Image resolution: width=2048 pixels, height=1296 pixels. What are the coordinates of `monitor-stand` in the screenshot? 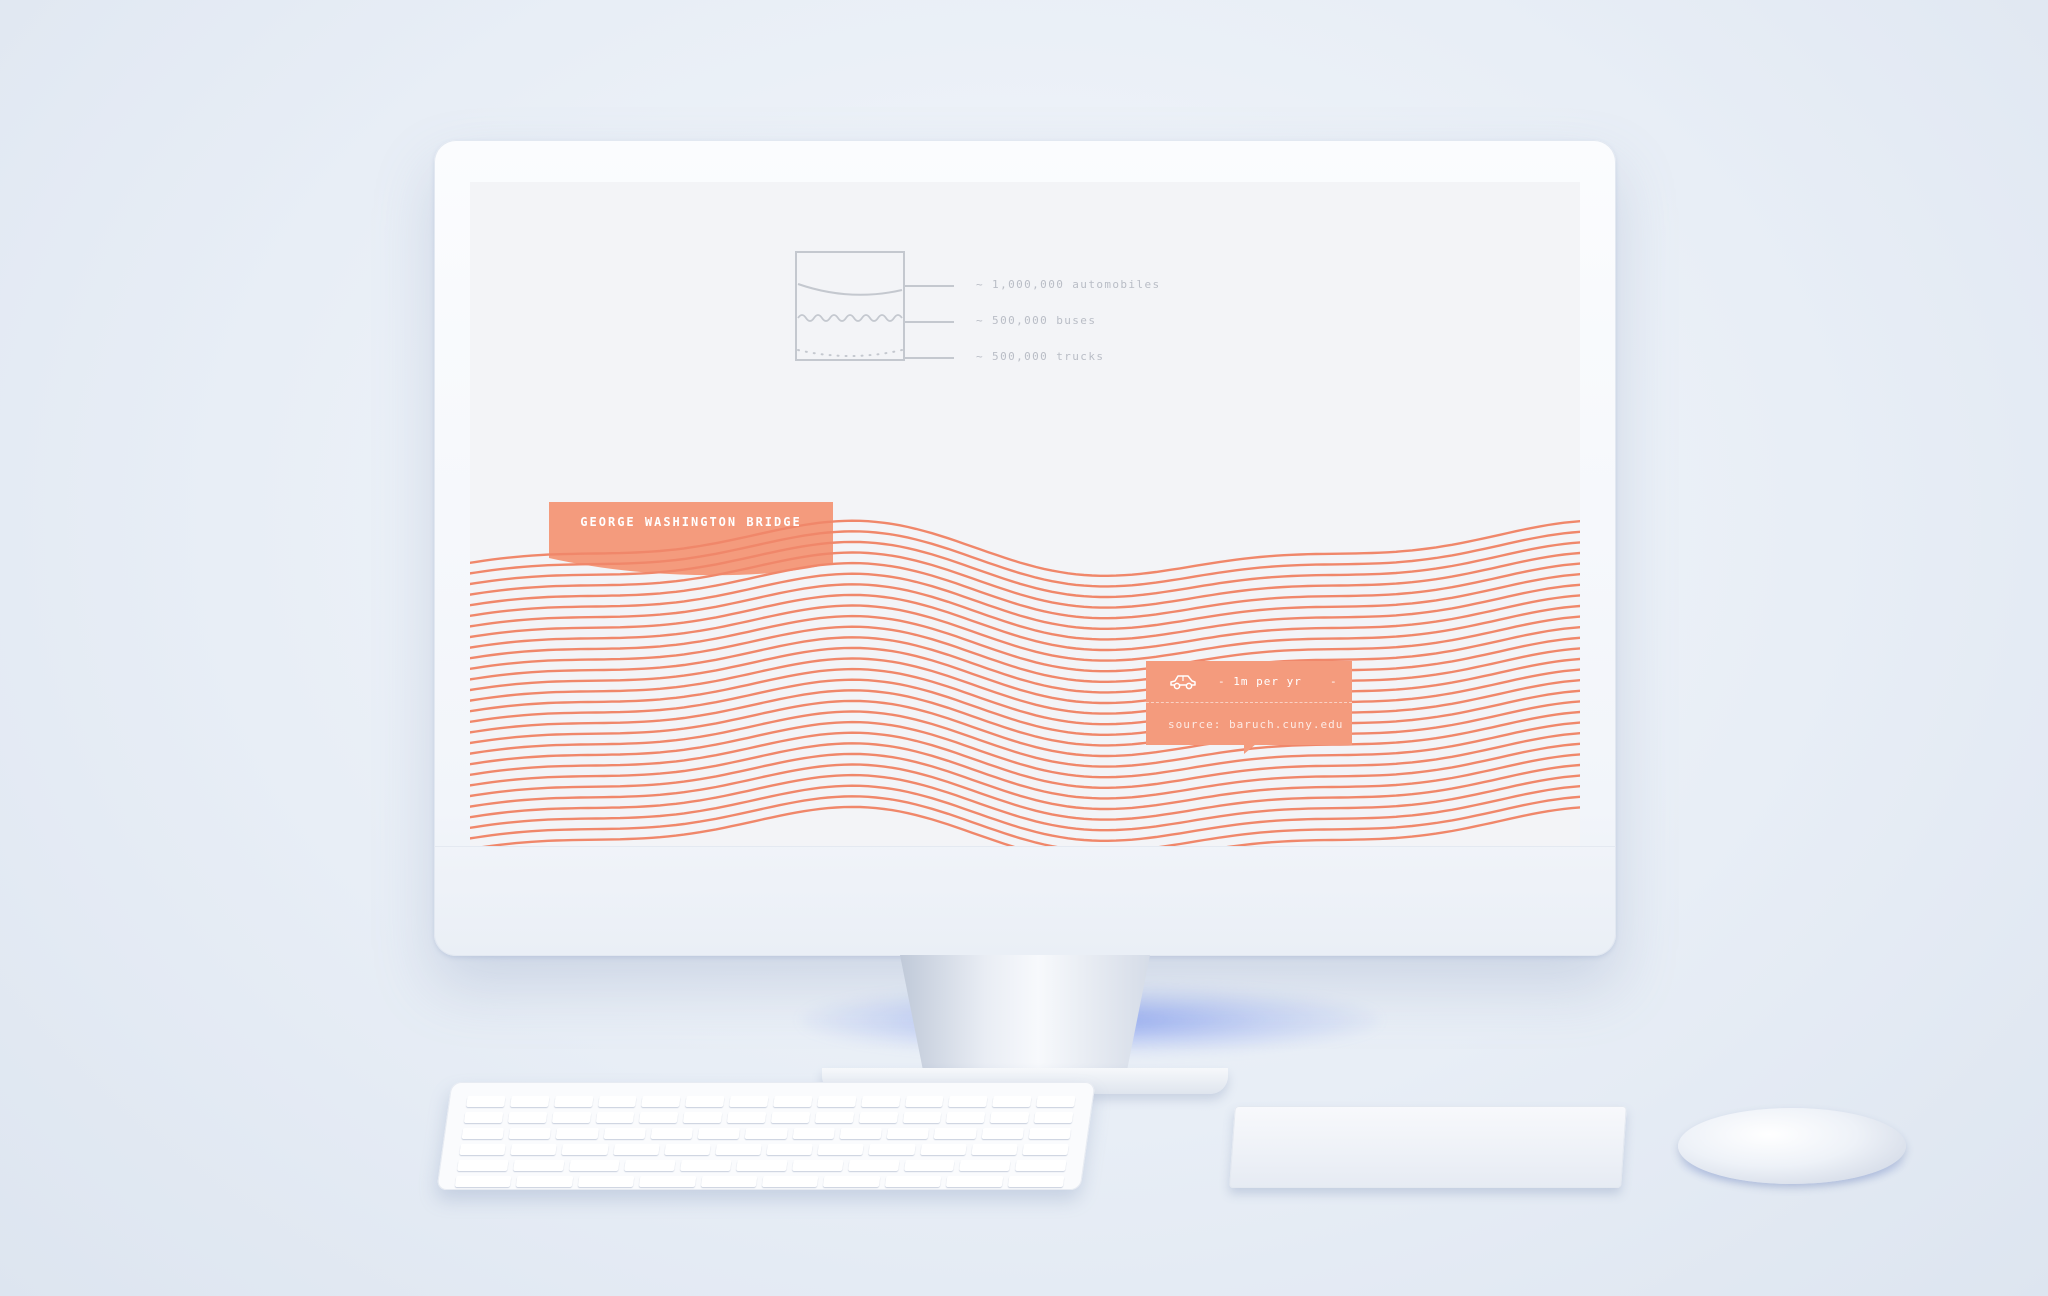 It's located at (1025, 1015).